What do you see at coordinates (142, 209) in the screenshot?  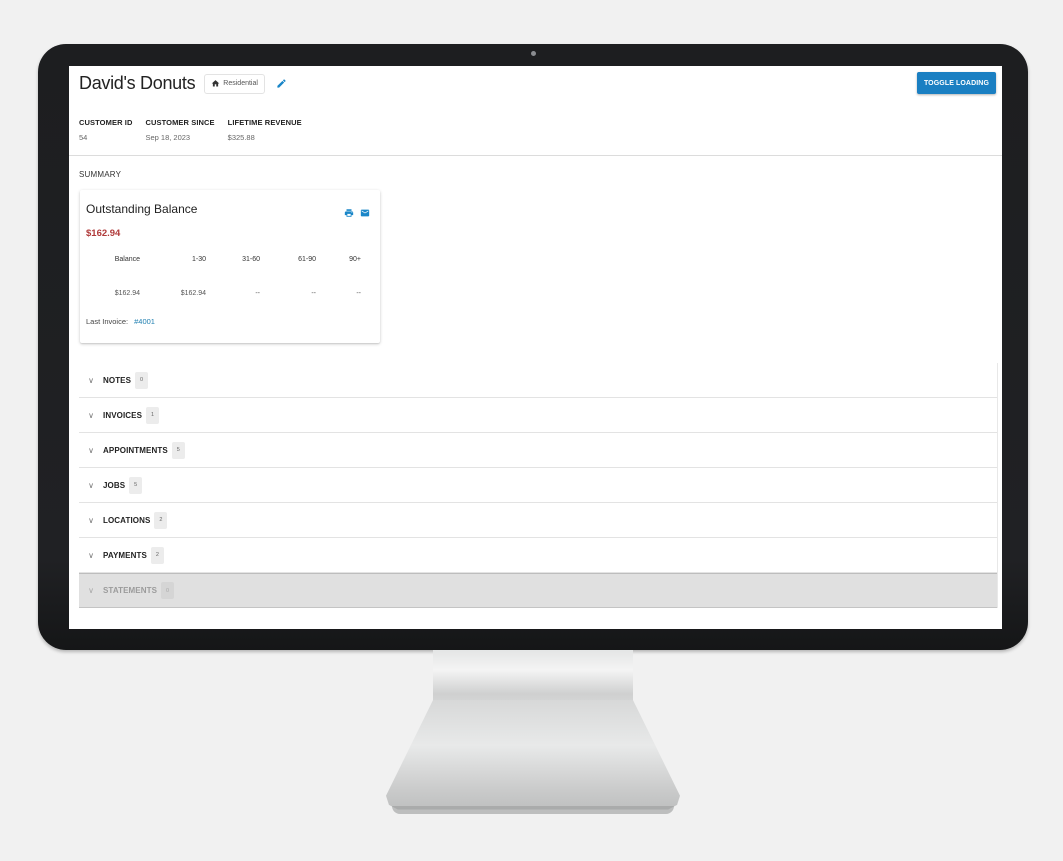 I see `card-title: Outstanding Balance` at bounding box center [142, 209].